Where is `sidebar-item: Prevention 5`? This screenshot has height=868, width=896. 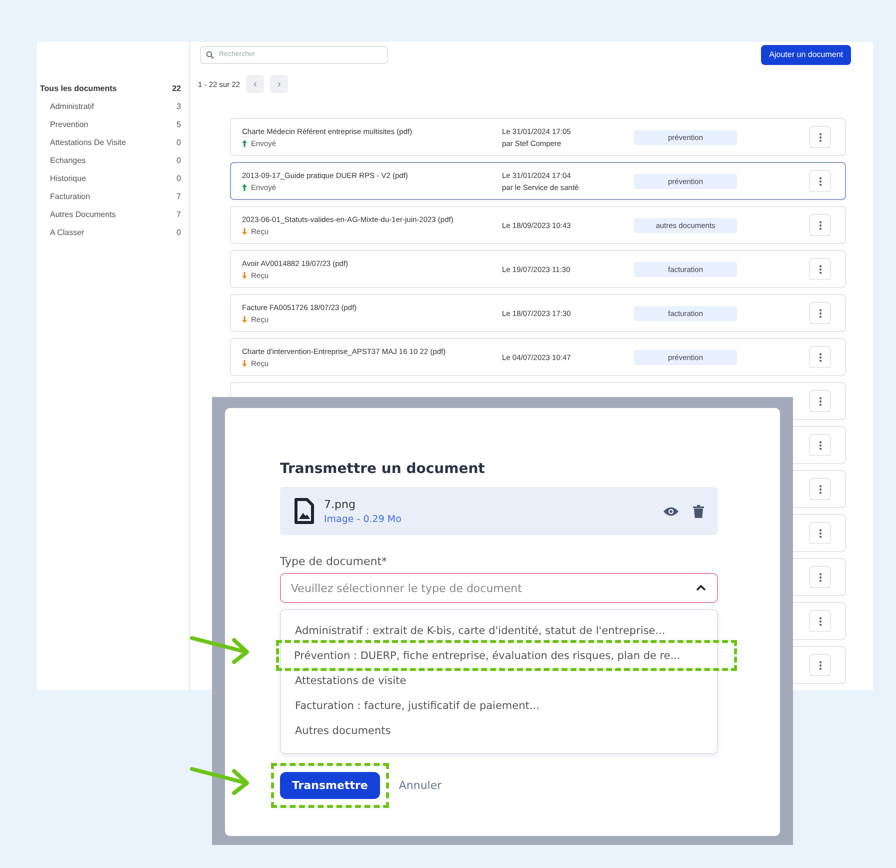 sidebar-item: Prevention 5 is located at coordinates (113, 124).